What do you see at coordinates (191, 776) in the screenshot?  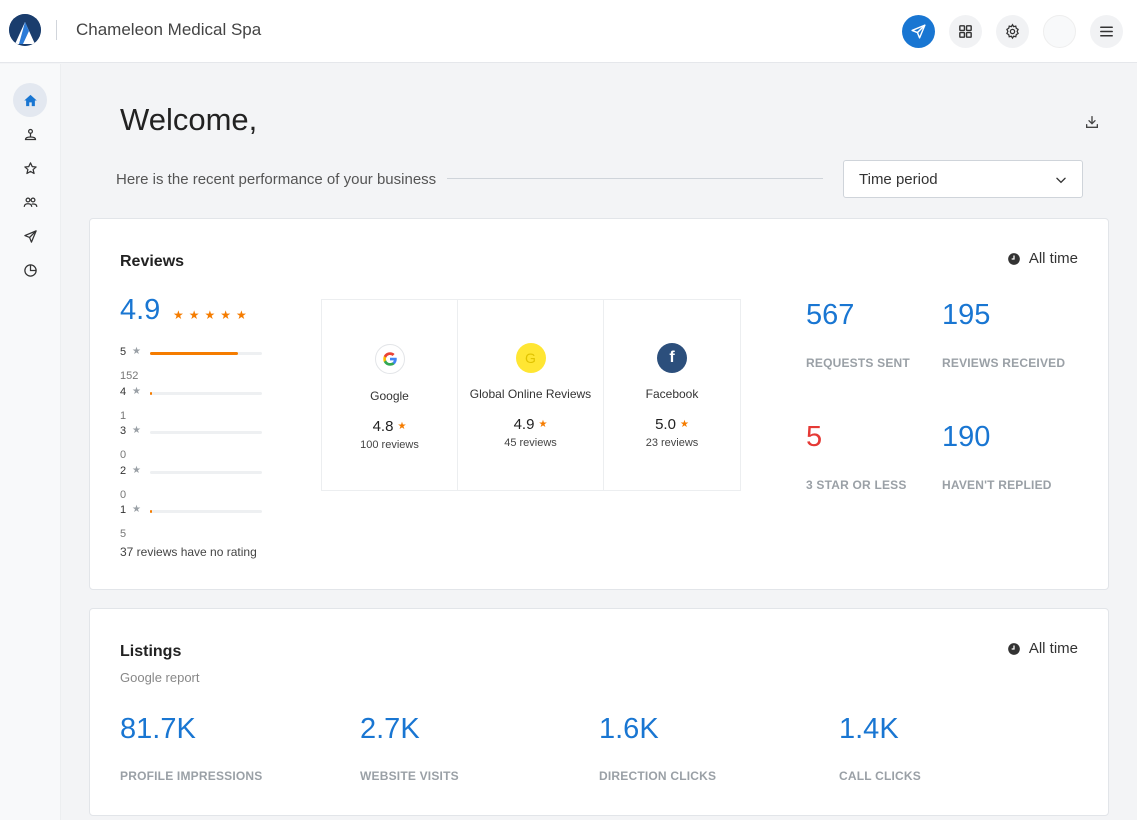 I see `profile-impressions-label: PROFILE IMPRESSIONS` at bounding box center [191, 776].